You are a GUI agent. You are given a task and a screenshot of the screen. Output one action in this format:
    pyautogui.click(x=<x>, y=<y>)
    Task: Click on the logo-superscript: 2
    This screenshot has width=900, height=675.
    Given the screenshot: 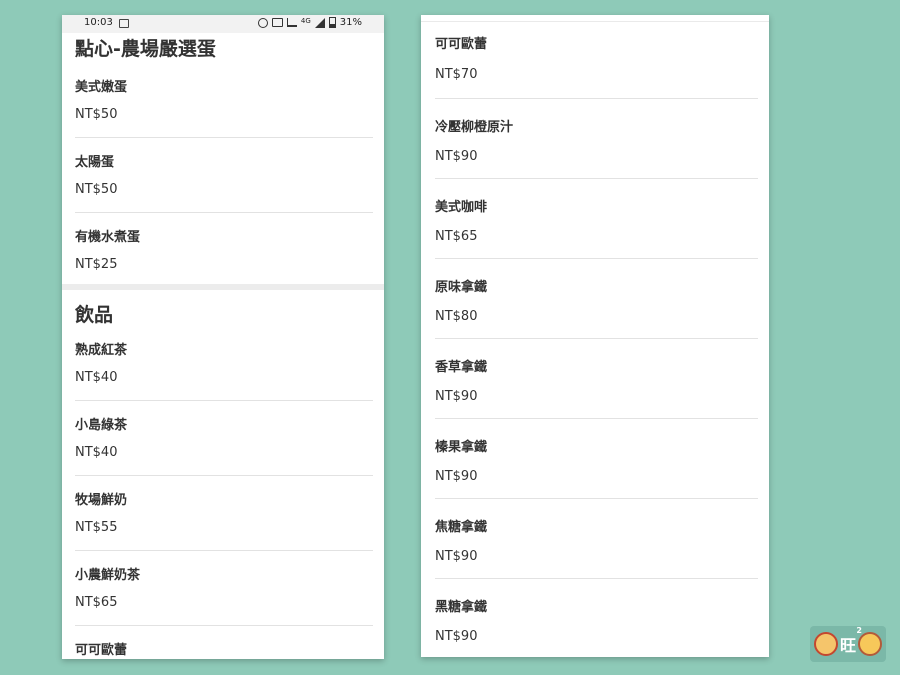 What is the action you would take?
    pyautogui.click(x=859, y=630)
    